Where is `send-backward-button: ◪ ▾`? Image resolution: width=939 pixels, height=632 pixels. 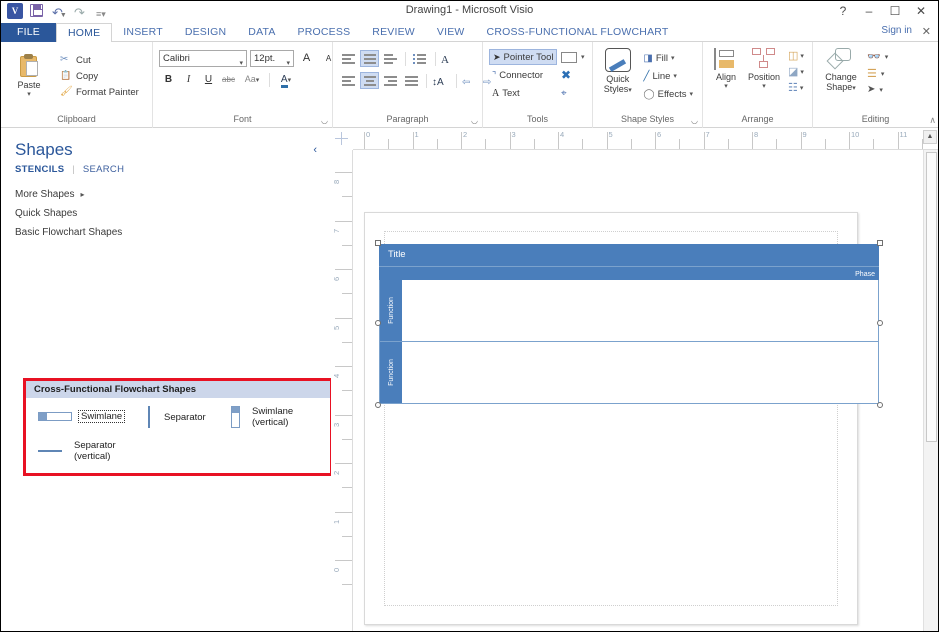
send-backward-button: ◪ ▾ is located at coordinates (796, 71).